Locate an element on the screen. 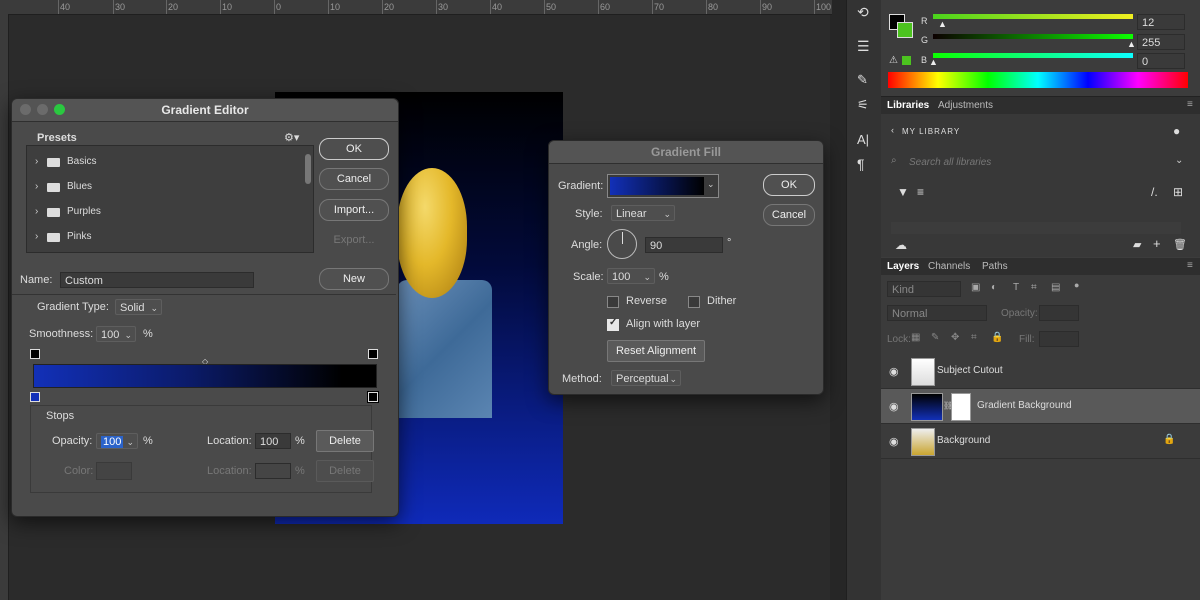 The width and height of the screenshot is (1200, 600). user-icon: ● is located at coordinates (1176, 131).